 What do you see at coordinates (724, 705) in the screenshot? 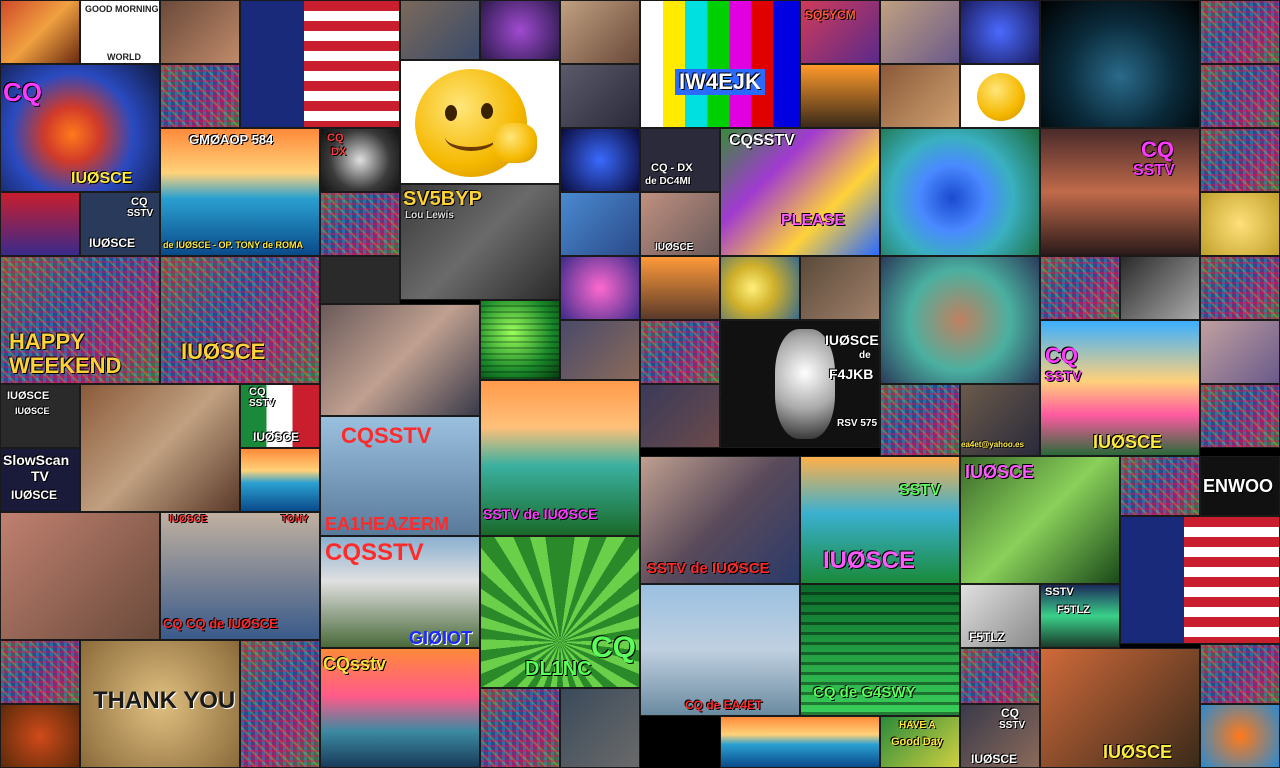
I see `cq-de-label: CQ de EA4ET` at bounding box center [724, 705].